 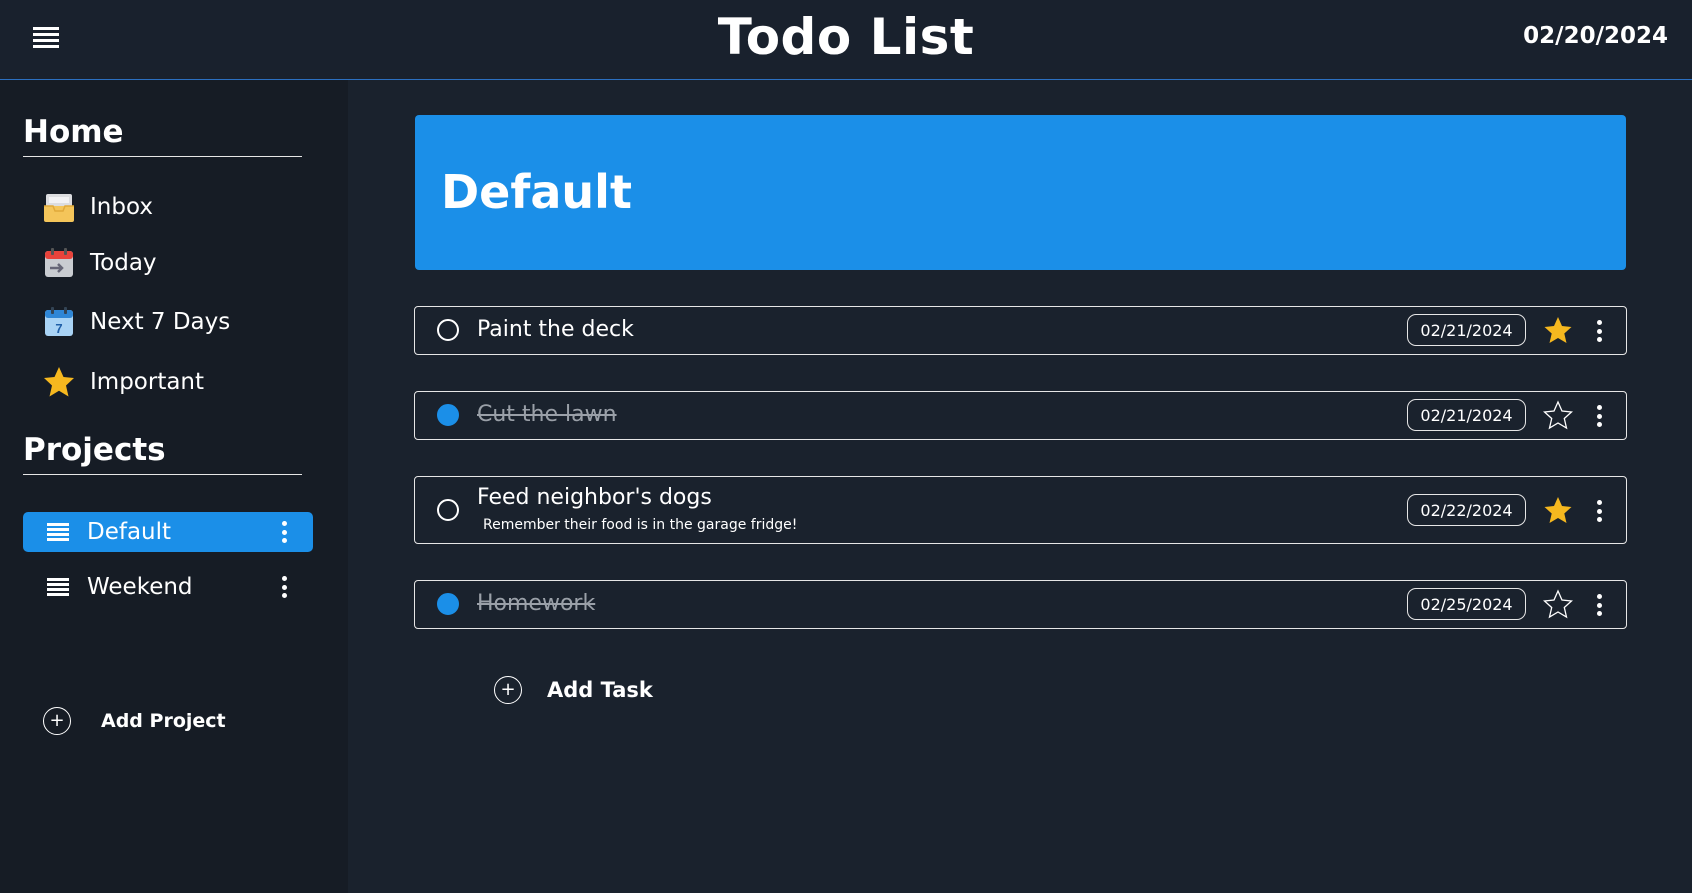 What do you see at coordinates (129, 532) in the screenshot?
I see `project-label: Default` at bounding box center [129, 532].